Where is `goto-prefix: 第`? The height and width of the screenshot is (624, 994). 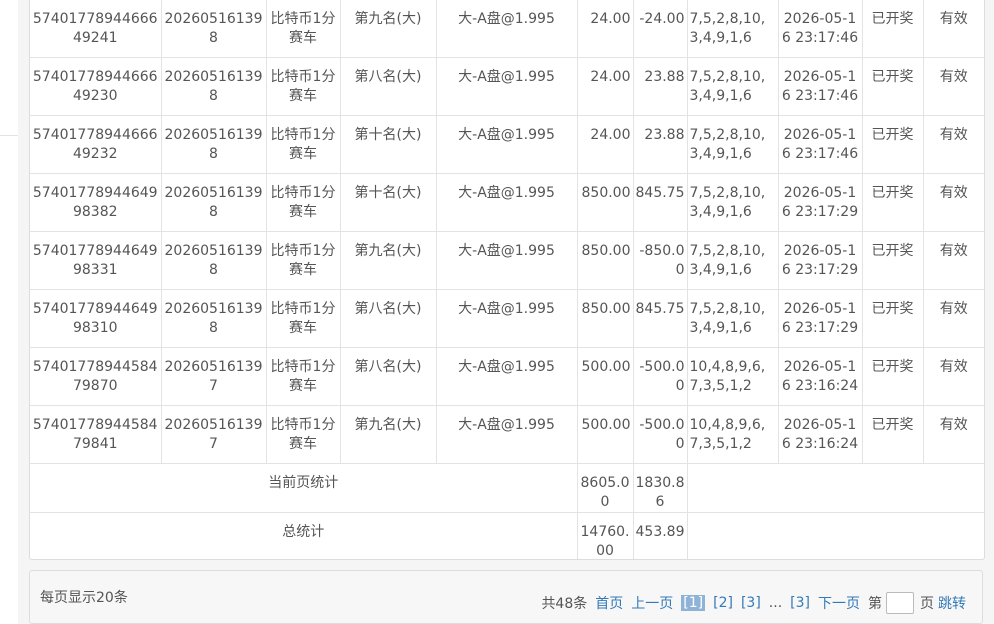 goto-prefix: 第 is located at coordinates (875, 604).